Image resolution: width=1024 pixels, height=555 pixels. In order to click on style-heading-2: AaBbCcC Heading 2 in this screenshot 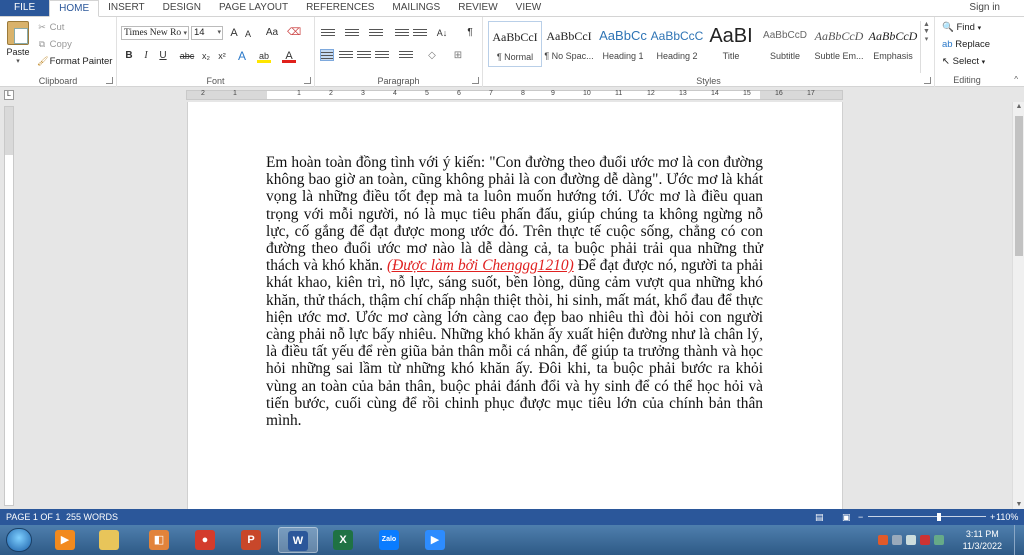, I will do `click(677, 44)`.